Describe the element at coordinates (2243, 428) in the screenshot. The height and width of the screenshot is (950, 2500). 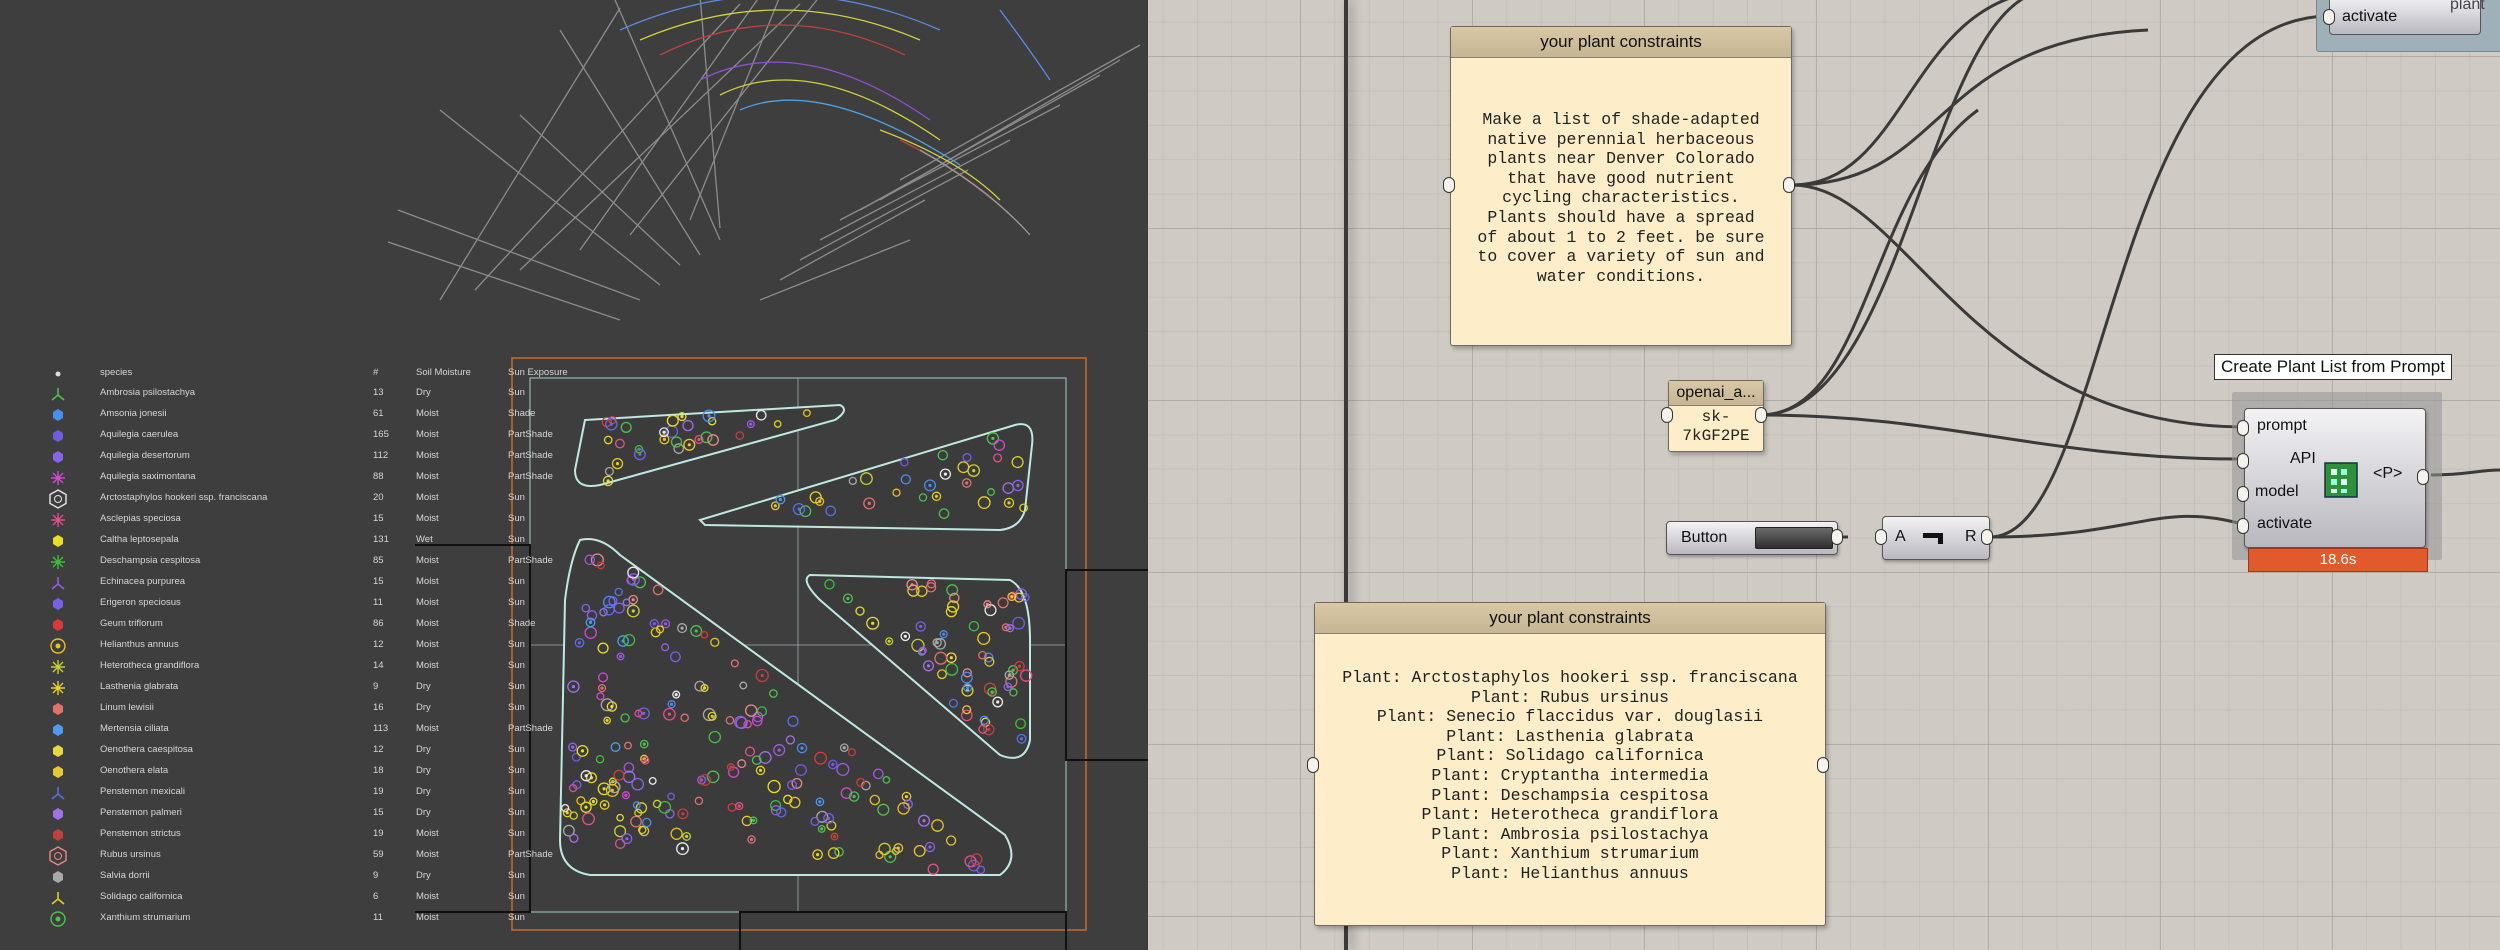
I see `prompt-grip` at that location.